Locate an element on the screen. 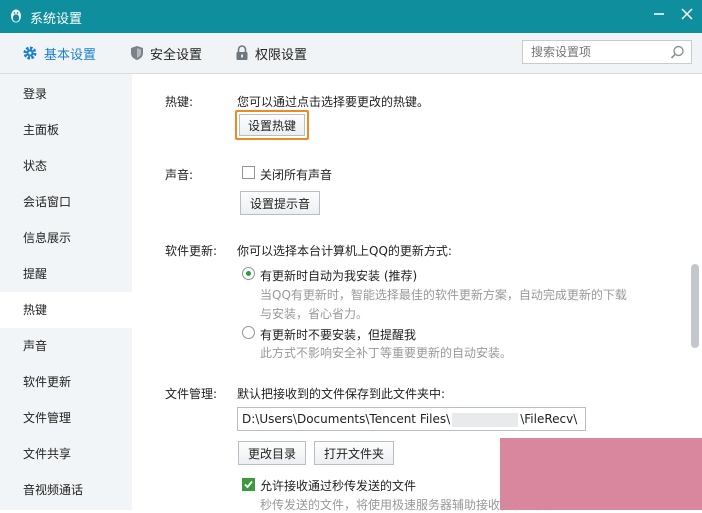 This screenshot has height=513, width=702. auto-install-label: 有更新时自动为我安装 (推荐) is located at coordinates (339, 276).